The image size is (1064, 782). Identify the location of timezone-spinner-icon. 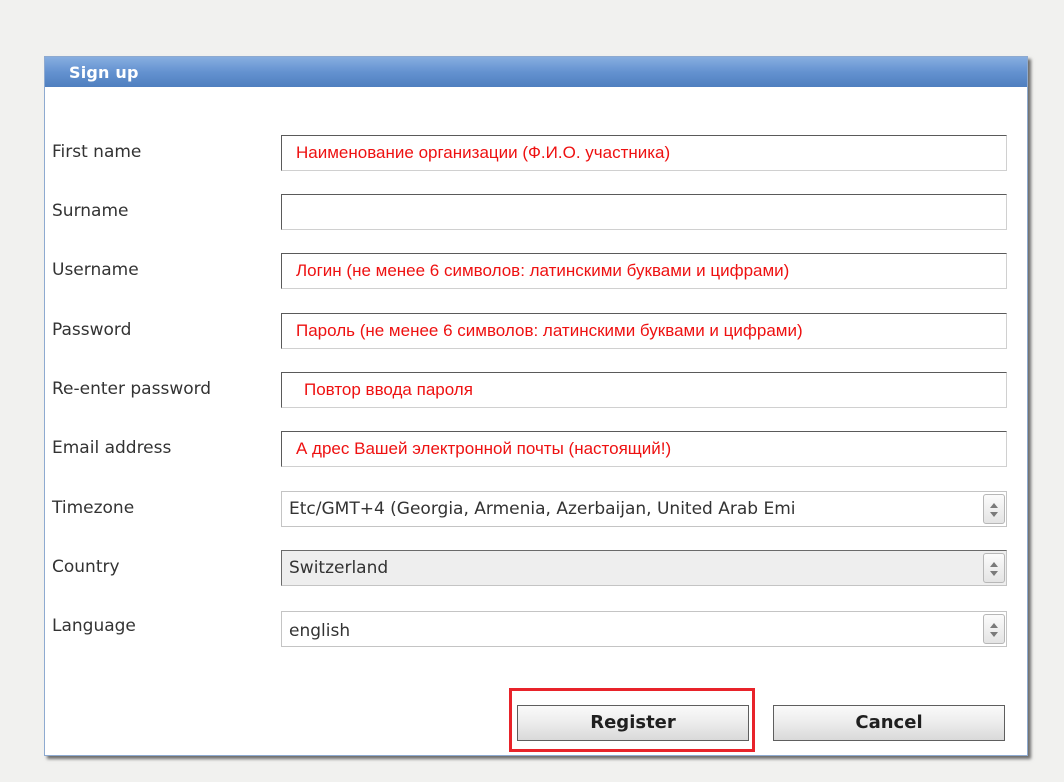
(994, 509).